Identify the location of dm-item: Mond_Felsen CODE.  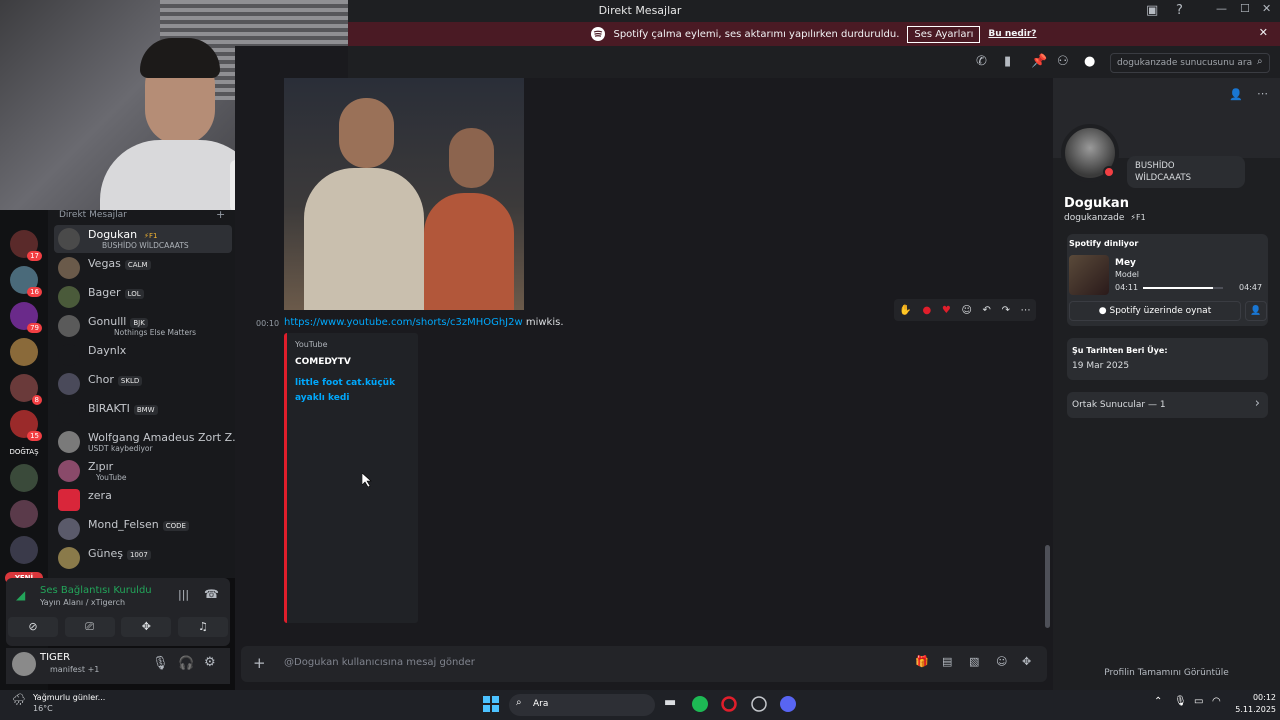
(143, 529).